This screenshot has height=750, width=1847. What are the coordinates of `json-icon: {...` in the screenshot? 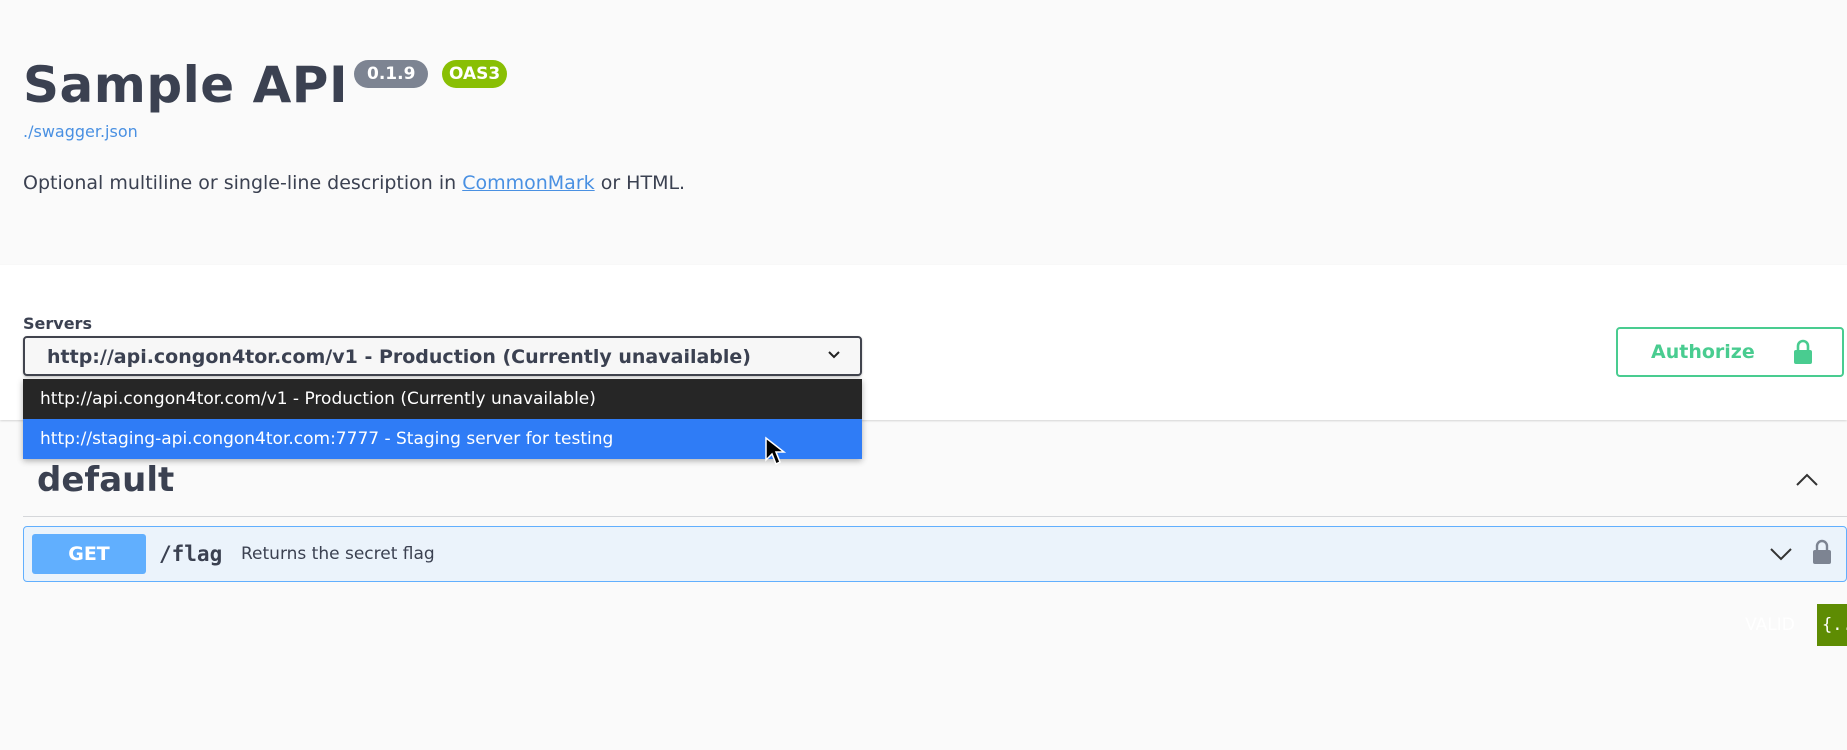 It's located at (1832, 625).